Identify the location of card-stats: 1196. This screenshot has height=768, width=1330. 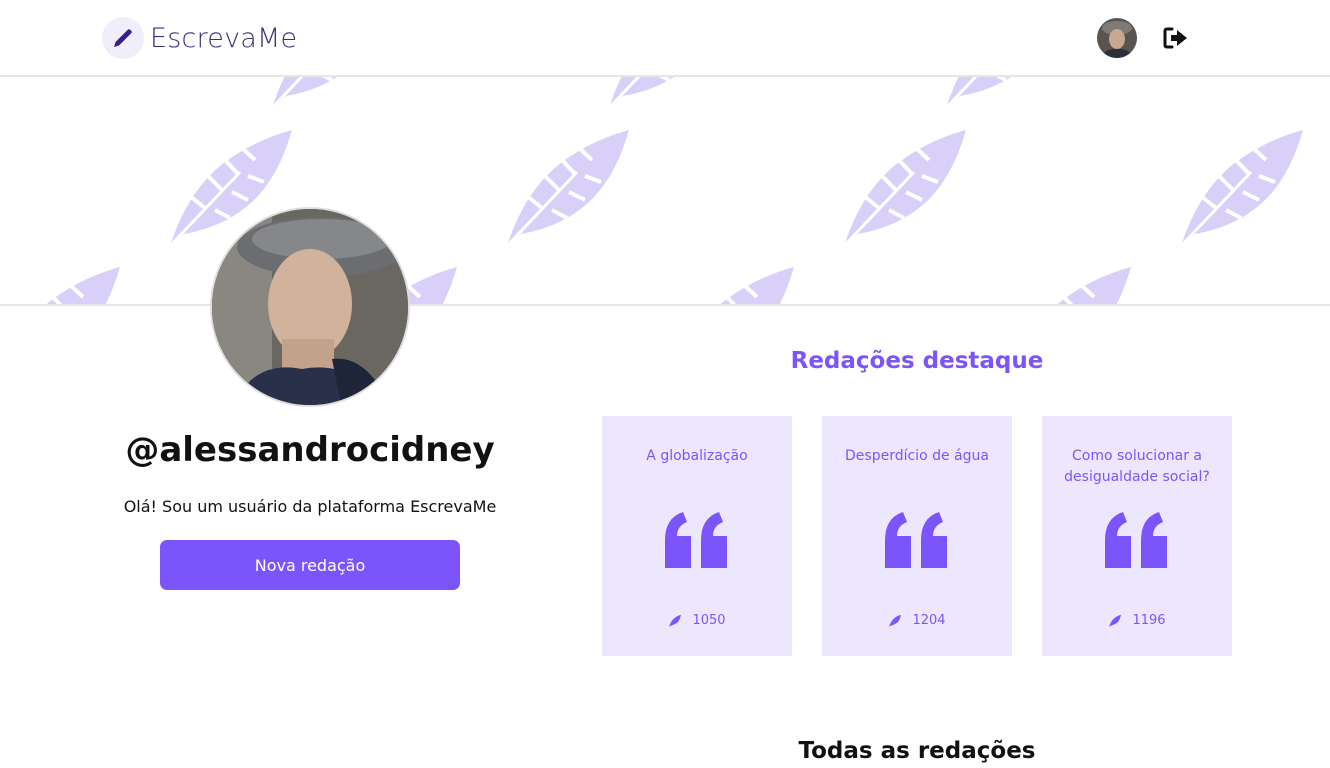
(1137, 620).